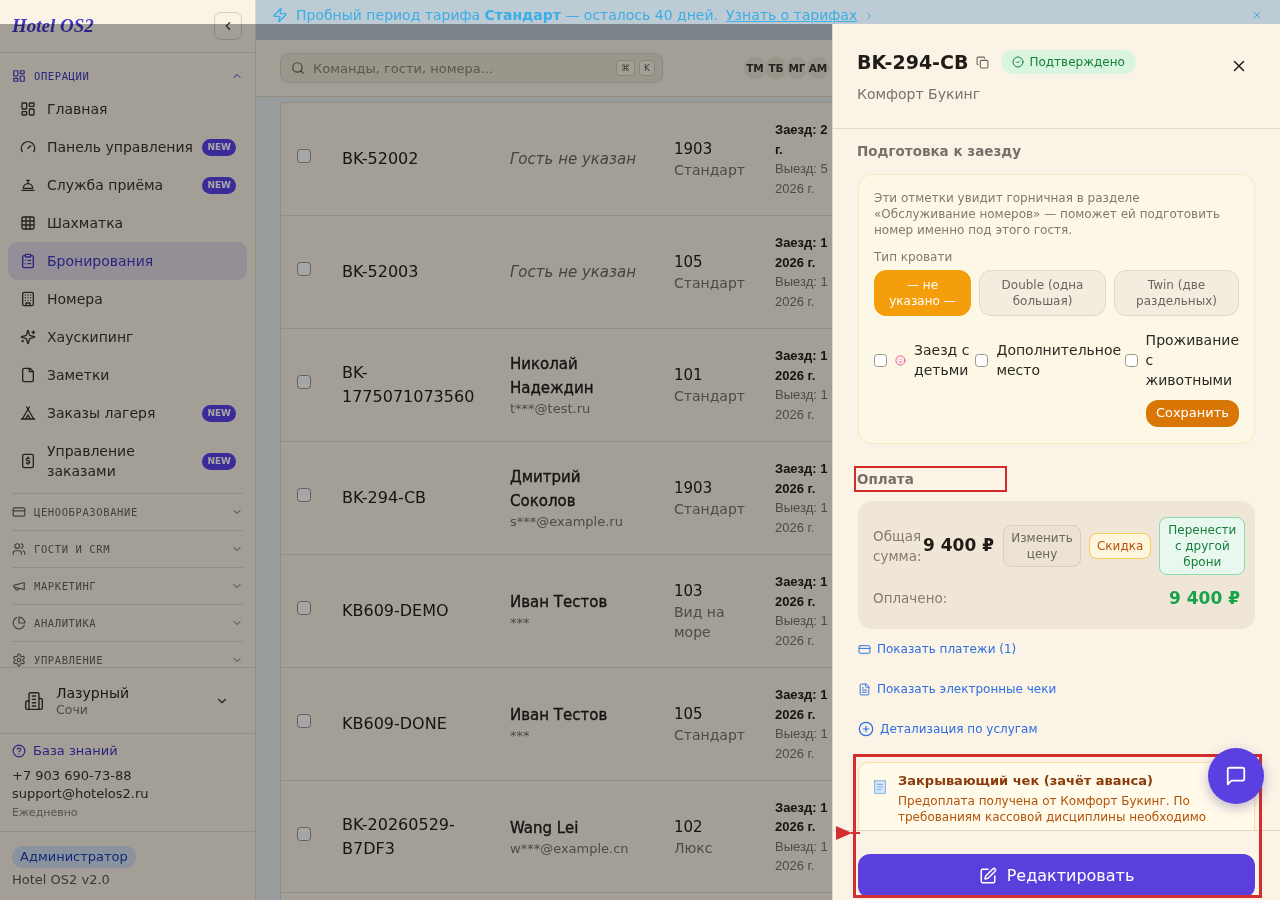  Describe the element at coordinates (1202, 546) in the screenshot. I see `payment-action-button: Перенести с другой брони` at that location.